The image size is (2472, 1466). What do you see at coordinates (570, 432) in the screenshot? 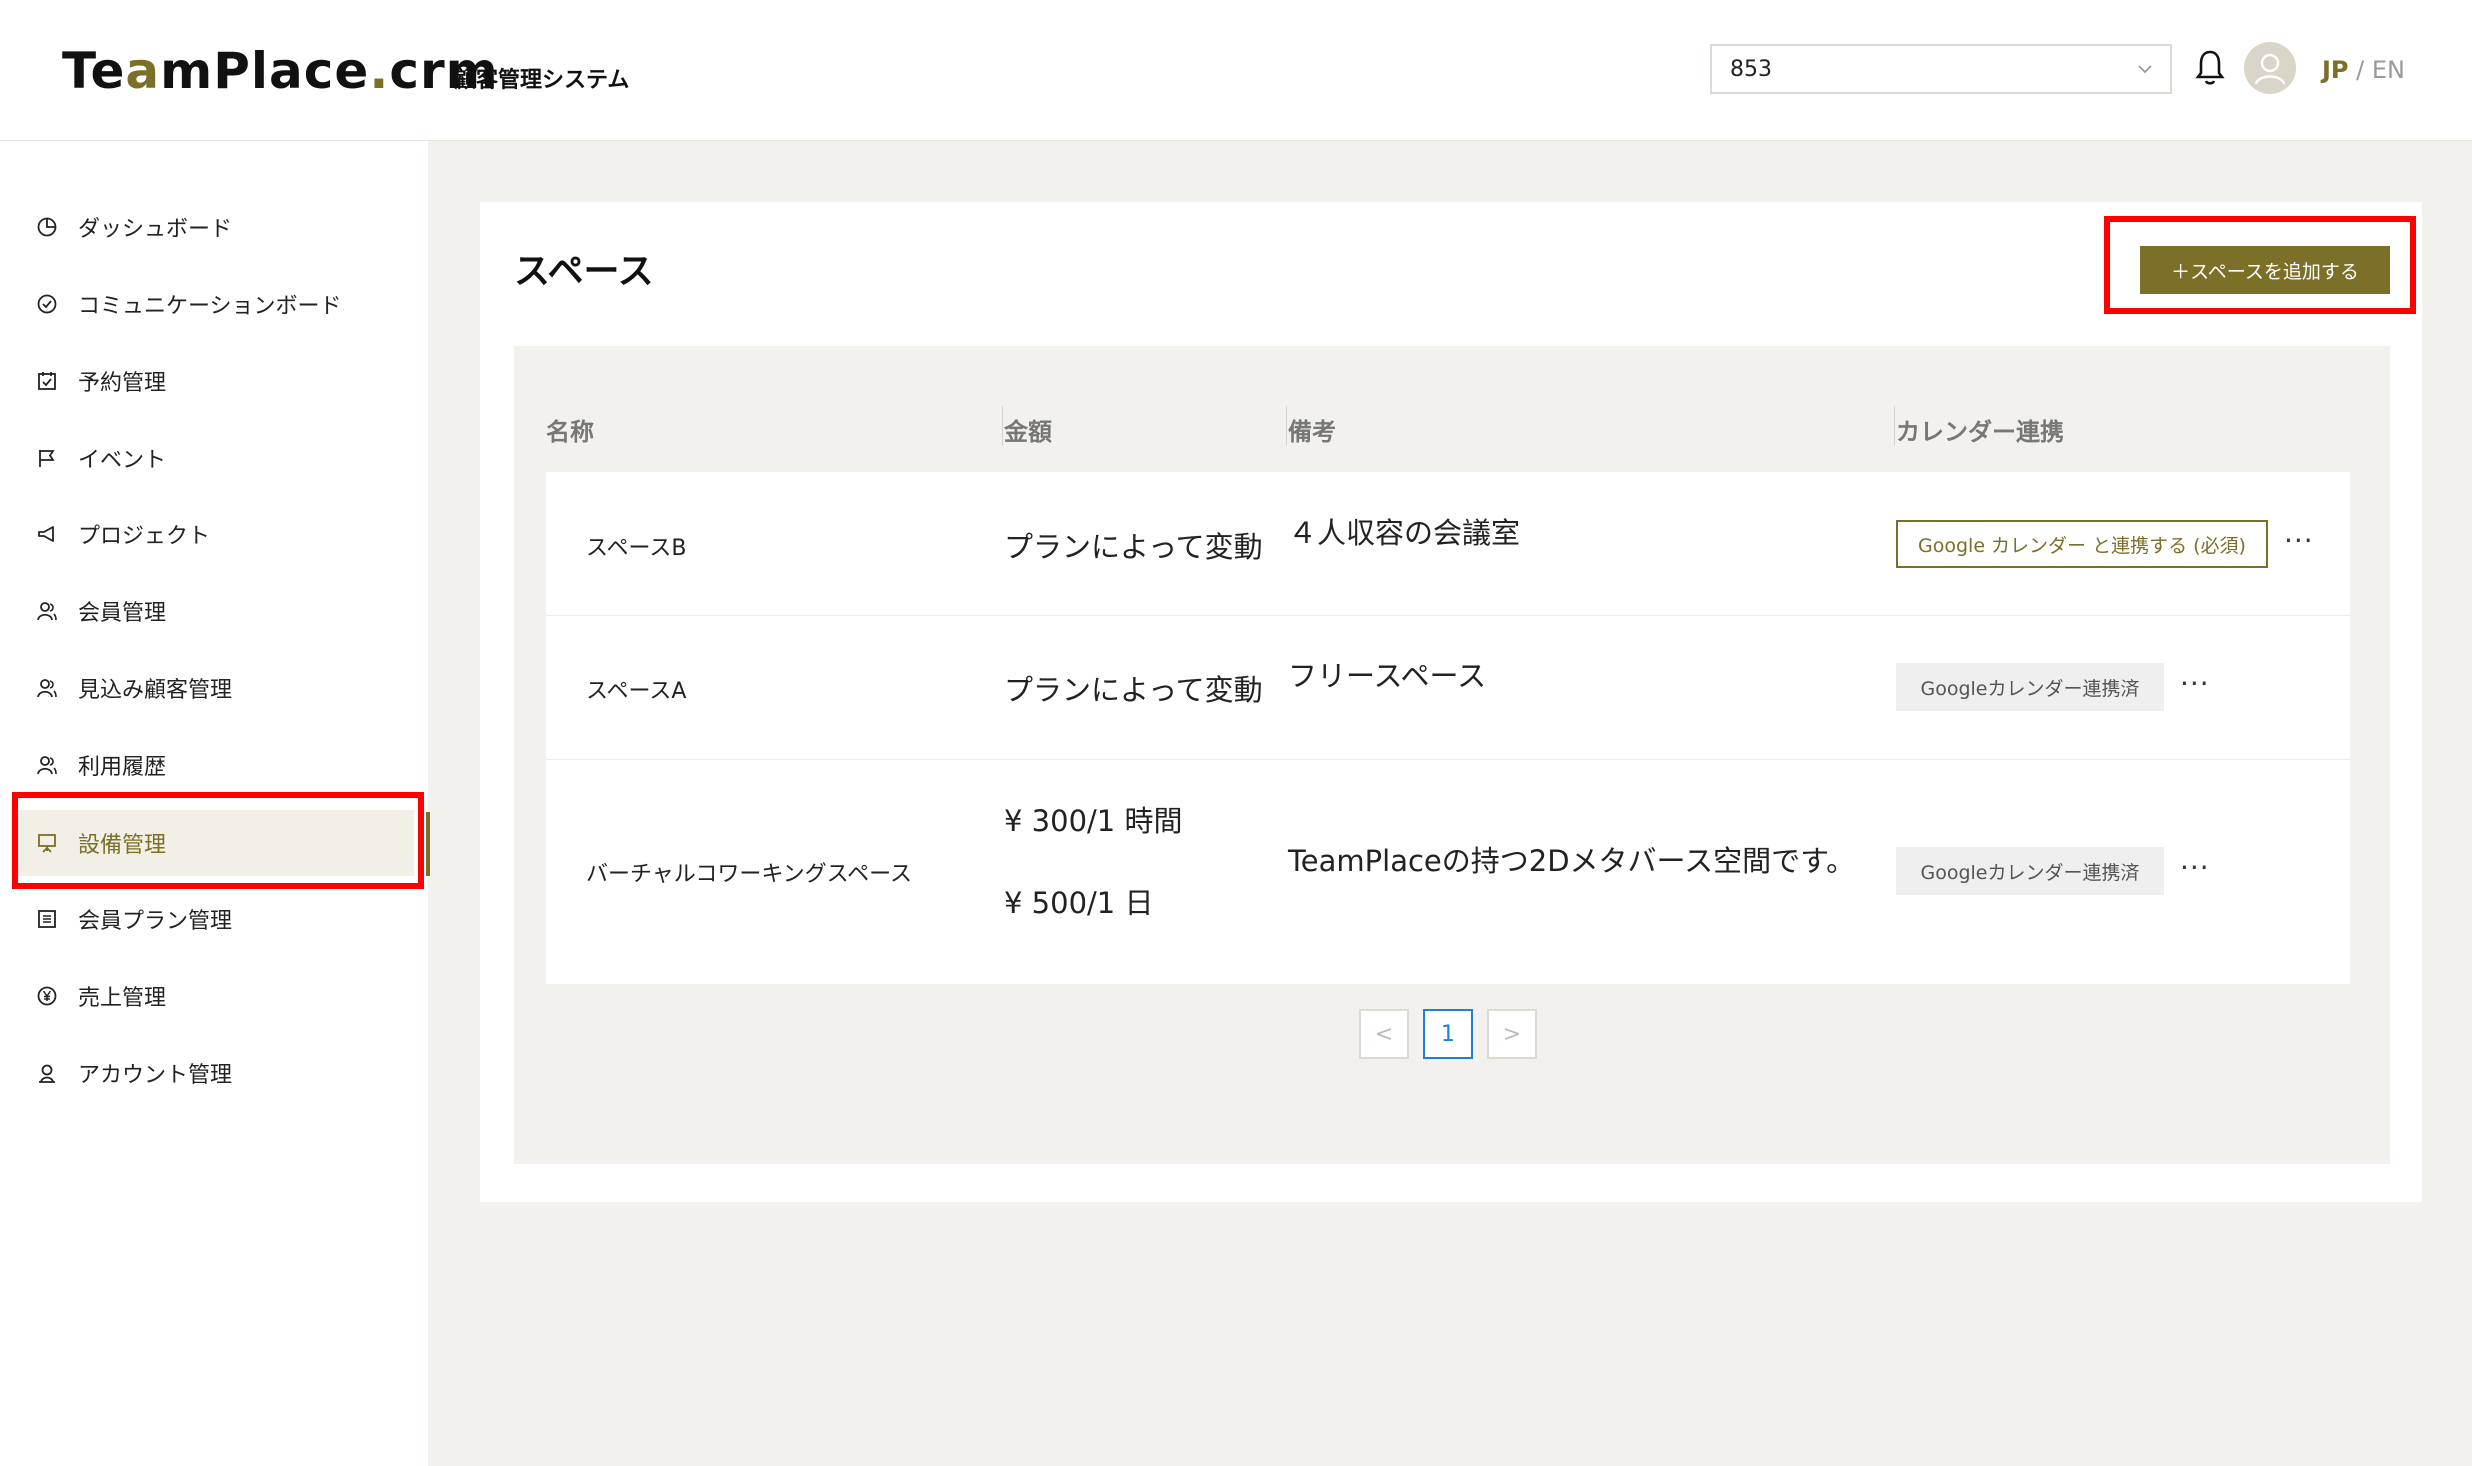
I see `column-header-name: 名称` at bounding box center [570, 432].